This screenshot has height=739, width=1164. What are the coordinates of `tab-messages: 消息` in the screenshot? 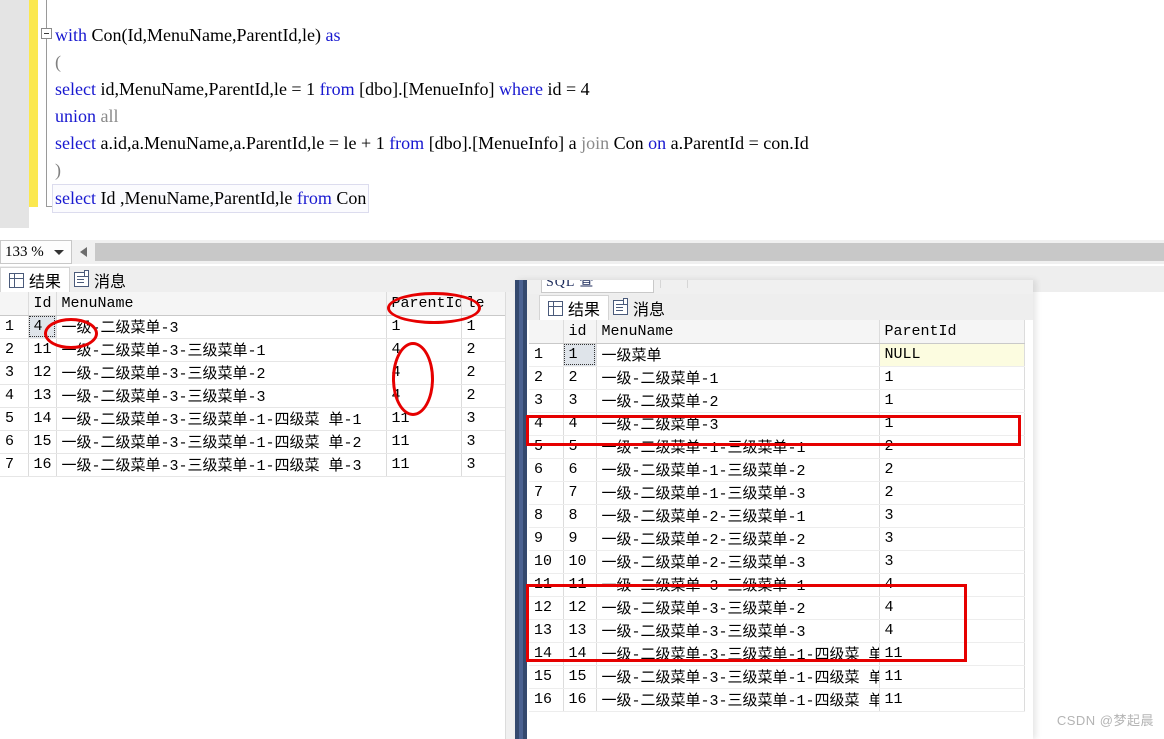 It's located at (100, 279).